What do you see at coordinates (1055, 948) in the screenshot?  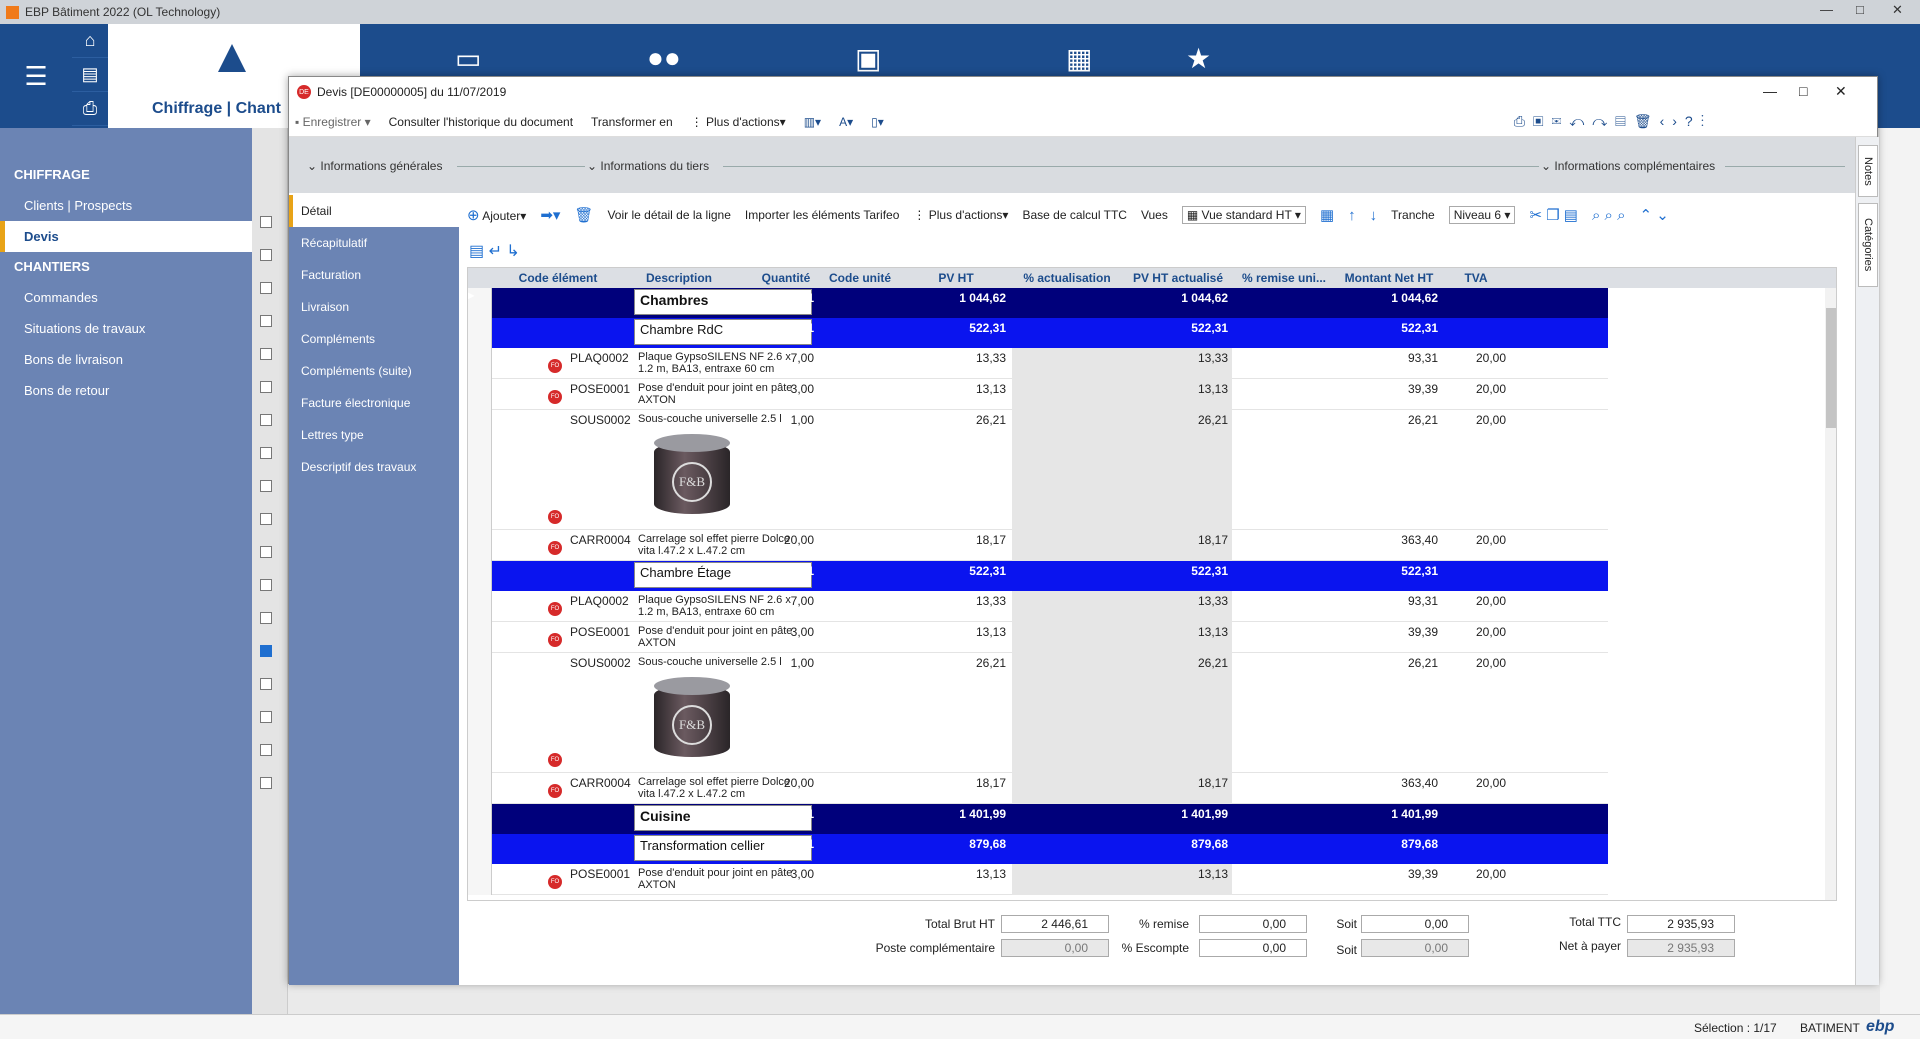 I see `poste-field: 0,00` at bounding box center [1055, 948].